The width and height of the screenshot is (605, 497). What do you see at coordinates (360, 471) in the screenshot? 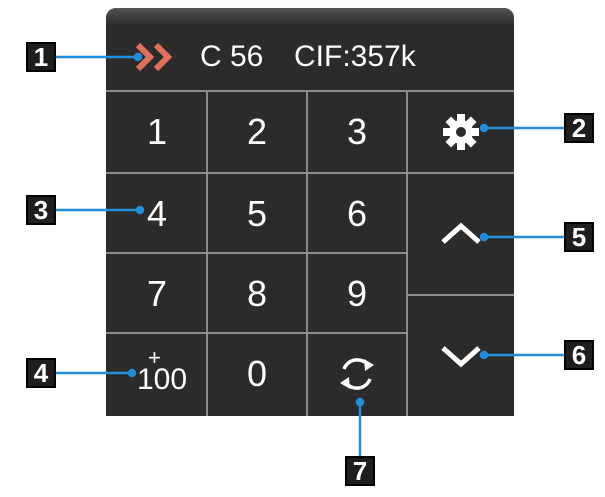
I see `callout-7: 7` at bounding box center [360, 471].